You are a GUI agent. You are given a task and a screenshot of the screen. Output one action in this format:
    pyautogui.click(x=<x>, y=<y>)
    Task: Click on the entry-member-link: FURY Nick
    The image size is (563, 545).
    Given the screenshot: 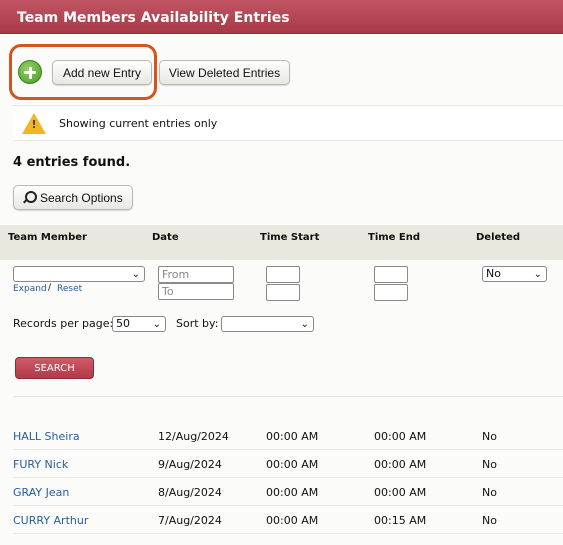 What is the action you would take?
    pyautogui.click(x=40, y=464)
    